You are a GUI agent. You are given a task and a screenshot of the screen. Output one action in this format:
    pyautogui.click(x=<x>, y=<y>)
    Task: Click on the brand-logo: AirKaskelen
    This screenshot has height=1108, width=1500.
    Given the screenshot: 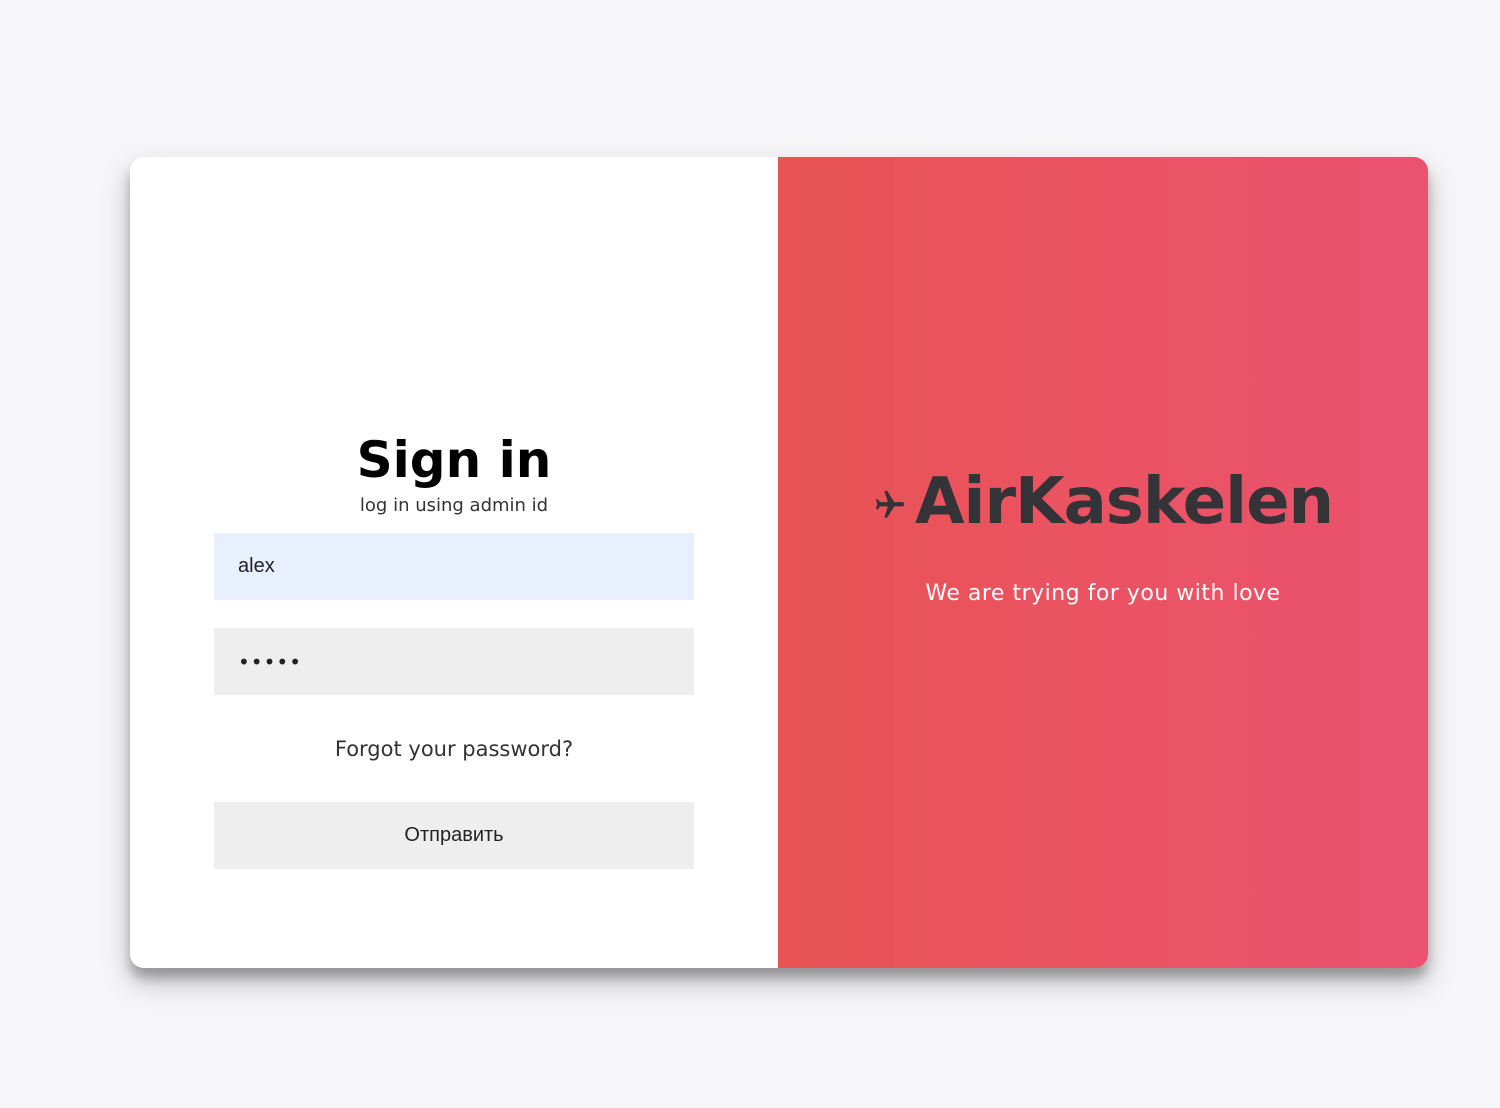 What is the action you would take?
    pyautogui.click(x=1103, y=502)
    